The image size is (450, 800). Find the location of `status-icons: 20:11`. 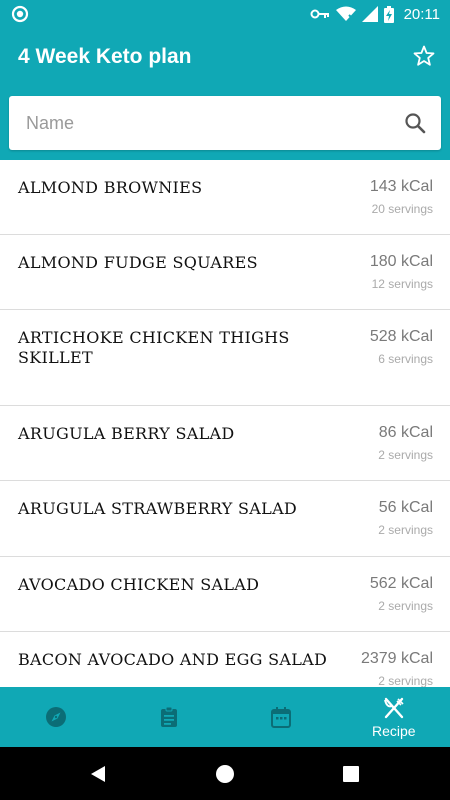

status-icons: 20:11 is located at coordinates (375, 14).